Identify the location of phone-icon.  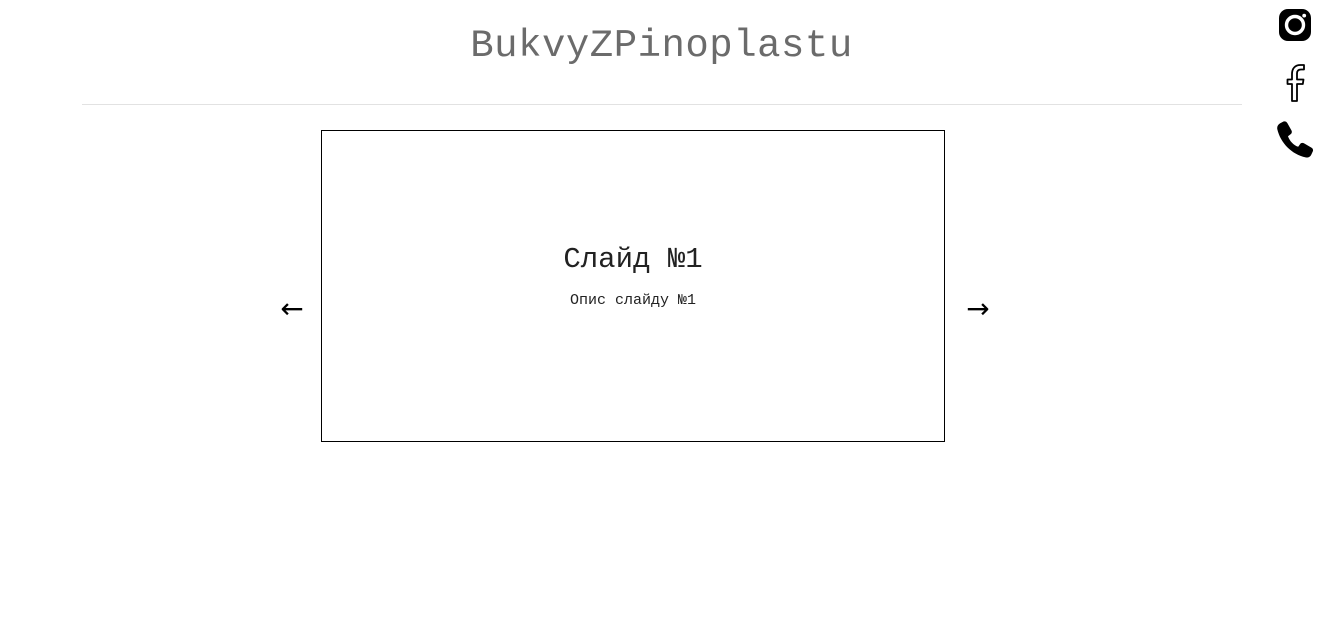
(1295, 139).